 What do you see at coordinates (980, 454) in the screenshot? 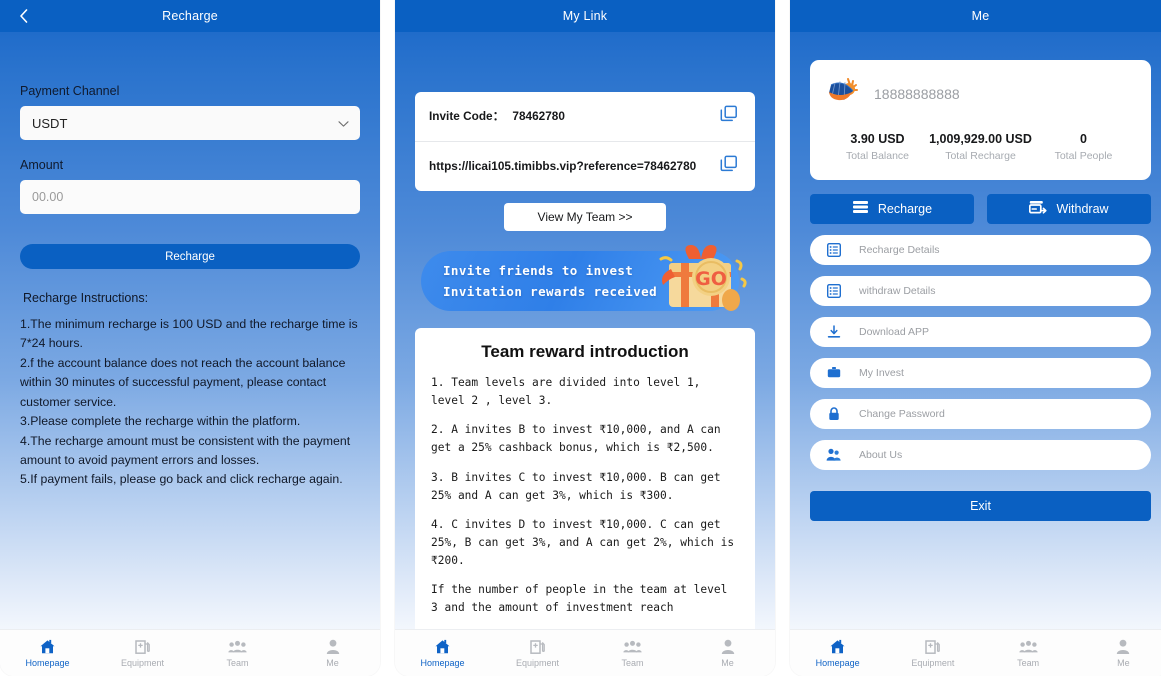
I see `menu-item-about-us: About Us` at bounding box center [980, 454].